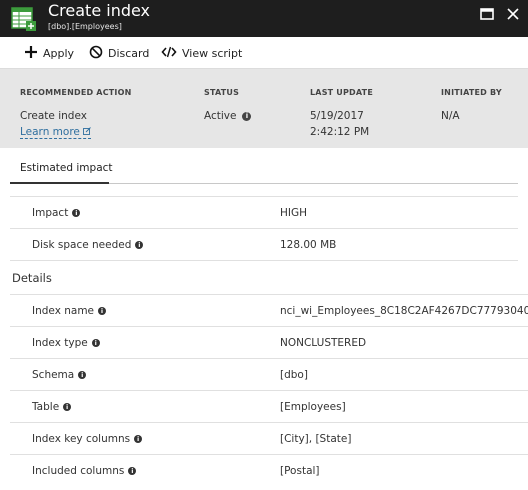  What do you see at coordinates (264, 53) in the screenshot?
I see `command-bar: Apply Discard View script` at bounding box center [264, 53].